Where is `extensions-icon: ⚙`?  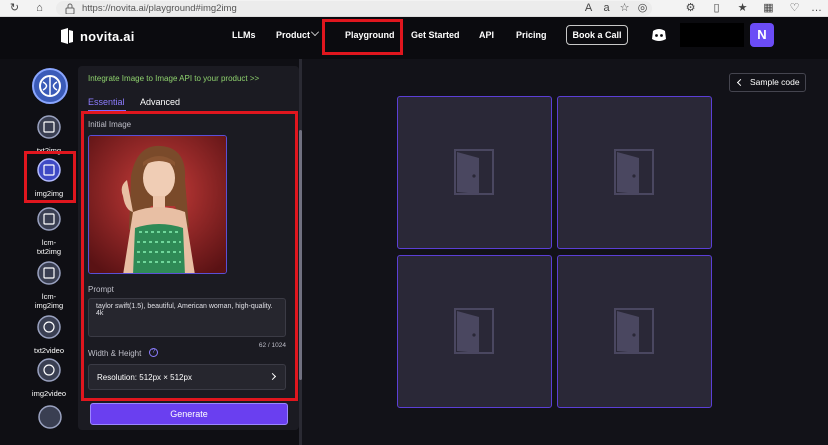
extensions-icon: ⚙ is located at coordinates (690, 8).